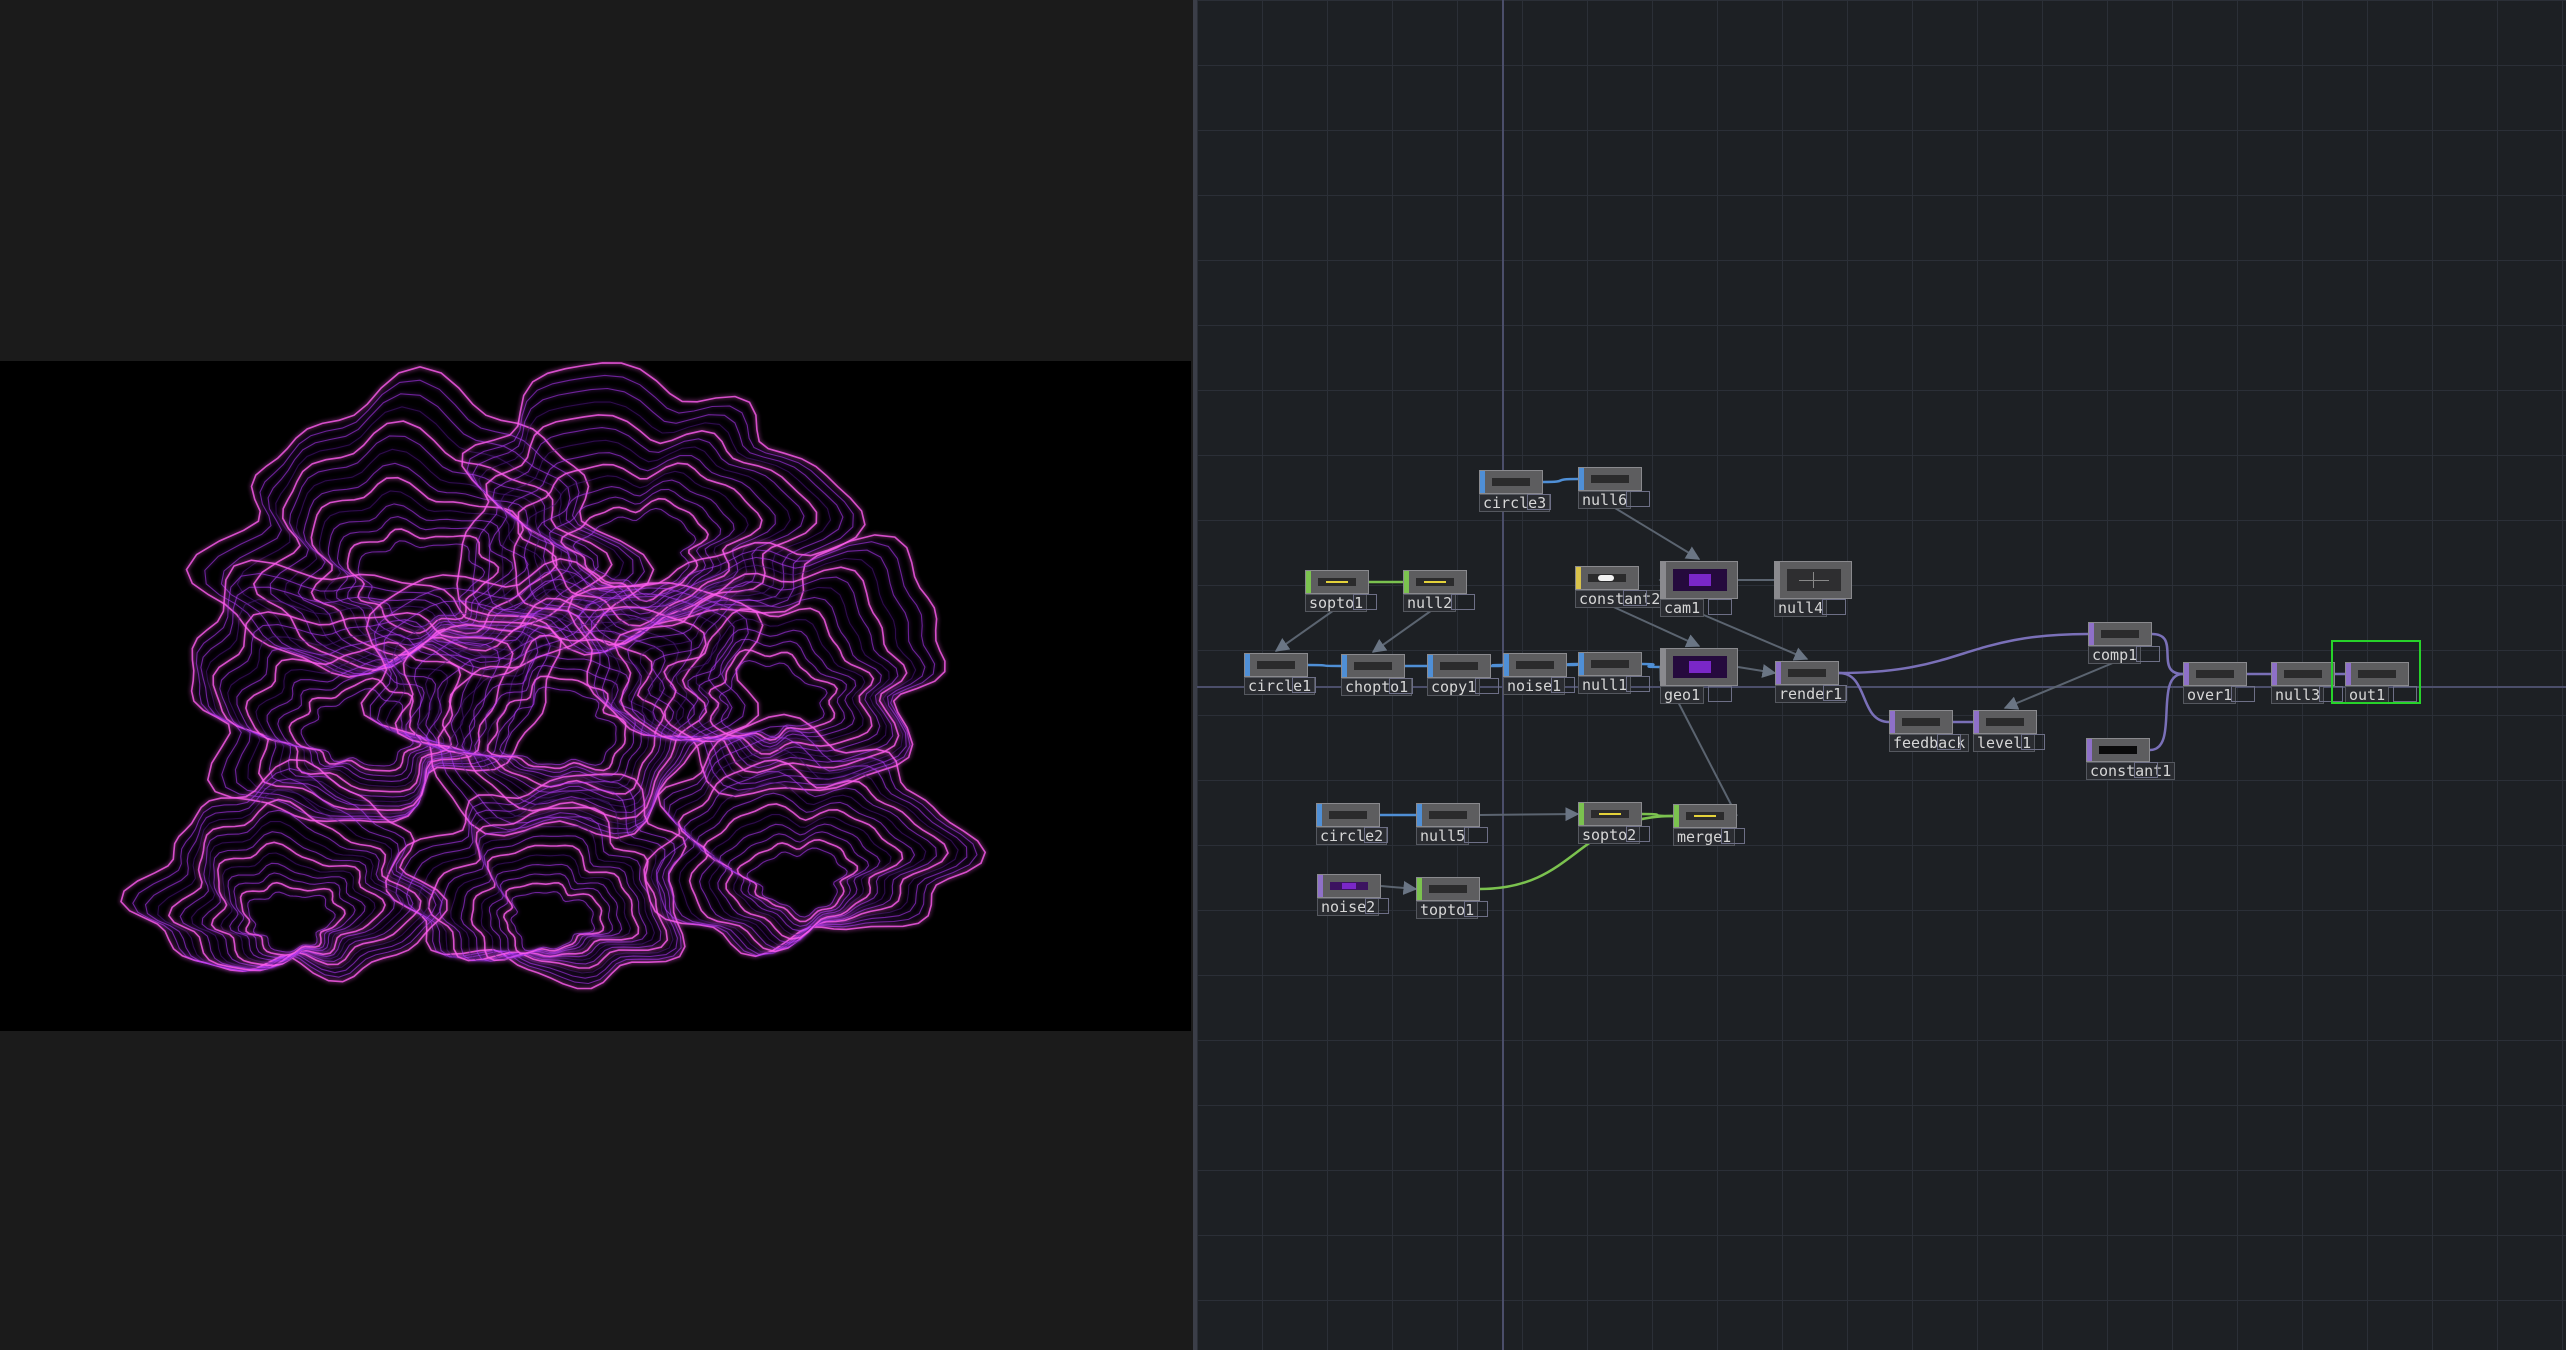  Describe the element at coordinates (1801, 608) in the screenshot. I see `node-label: null4` at that location.